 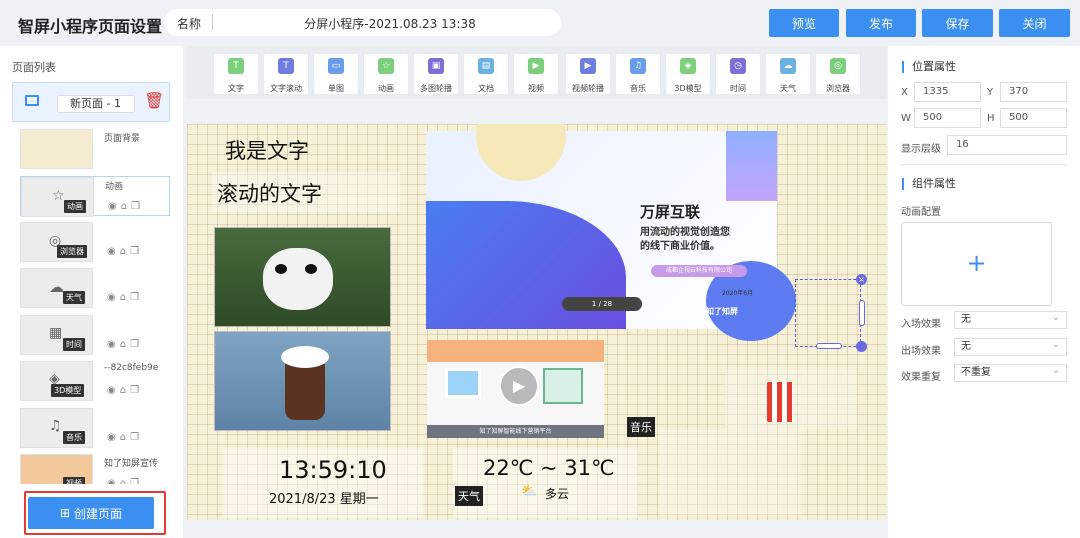 What do you see at coordinates (519, 386) in the screenshot?
I see `play-icon: ▶` at bounding box center [519, 386].